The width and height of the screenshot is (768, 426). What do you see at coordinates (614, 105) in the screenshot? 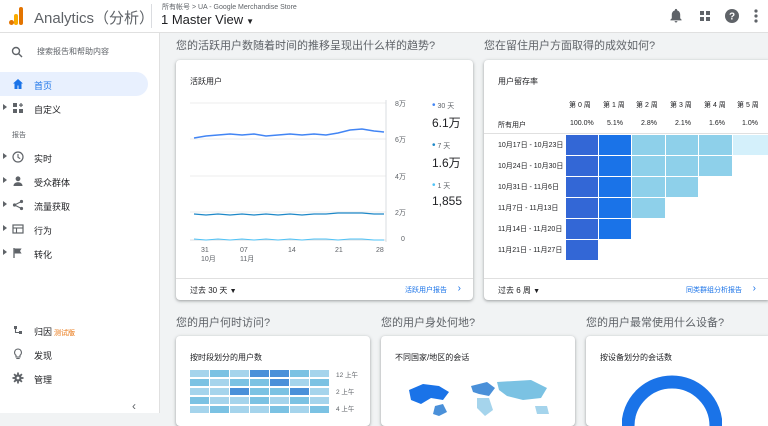
I see `column-header: 第 1 周` at bounding box center [614, 105].